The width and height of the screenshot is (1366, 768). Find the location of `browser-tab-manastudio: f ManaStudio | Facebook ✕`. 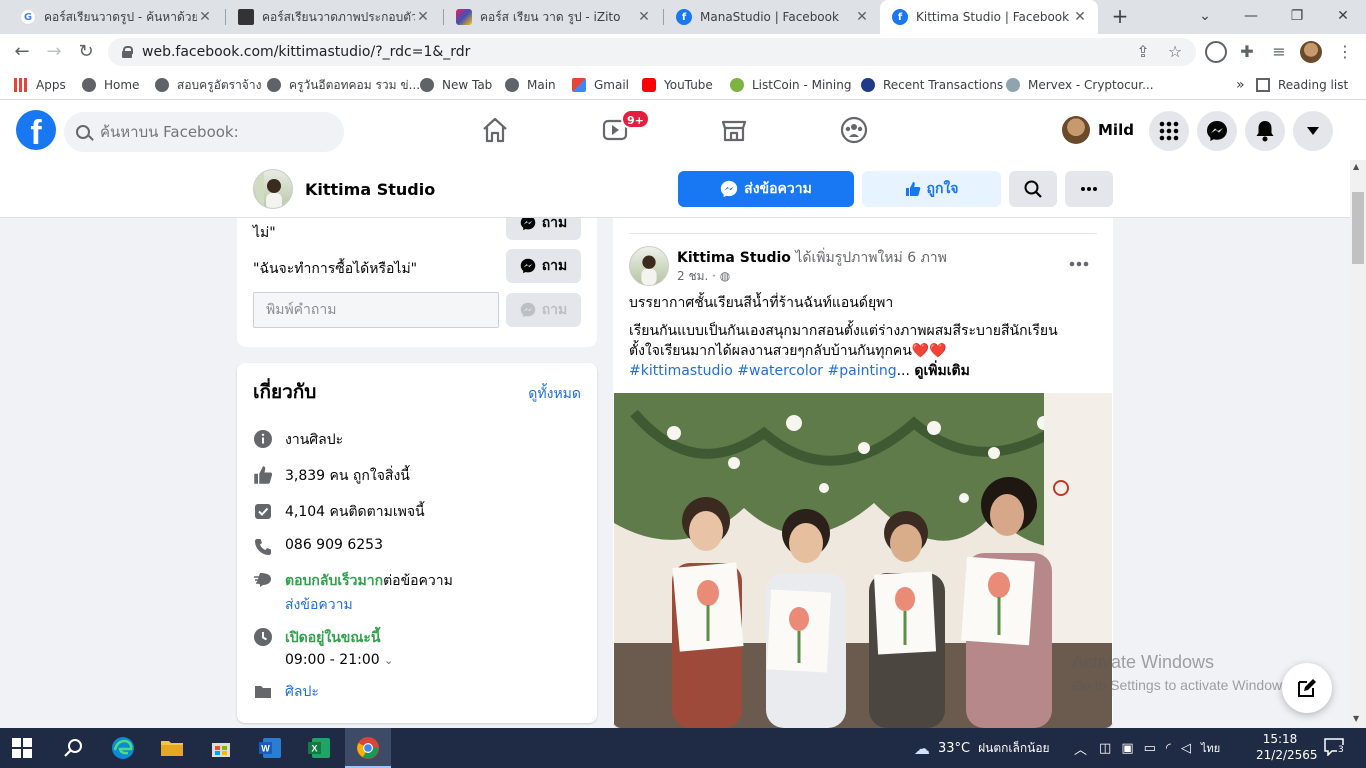

browser-tab-manastudio: f ManaStudio | Facebook ✕ is located at coordinates (772, 17).